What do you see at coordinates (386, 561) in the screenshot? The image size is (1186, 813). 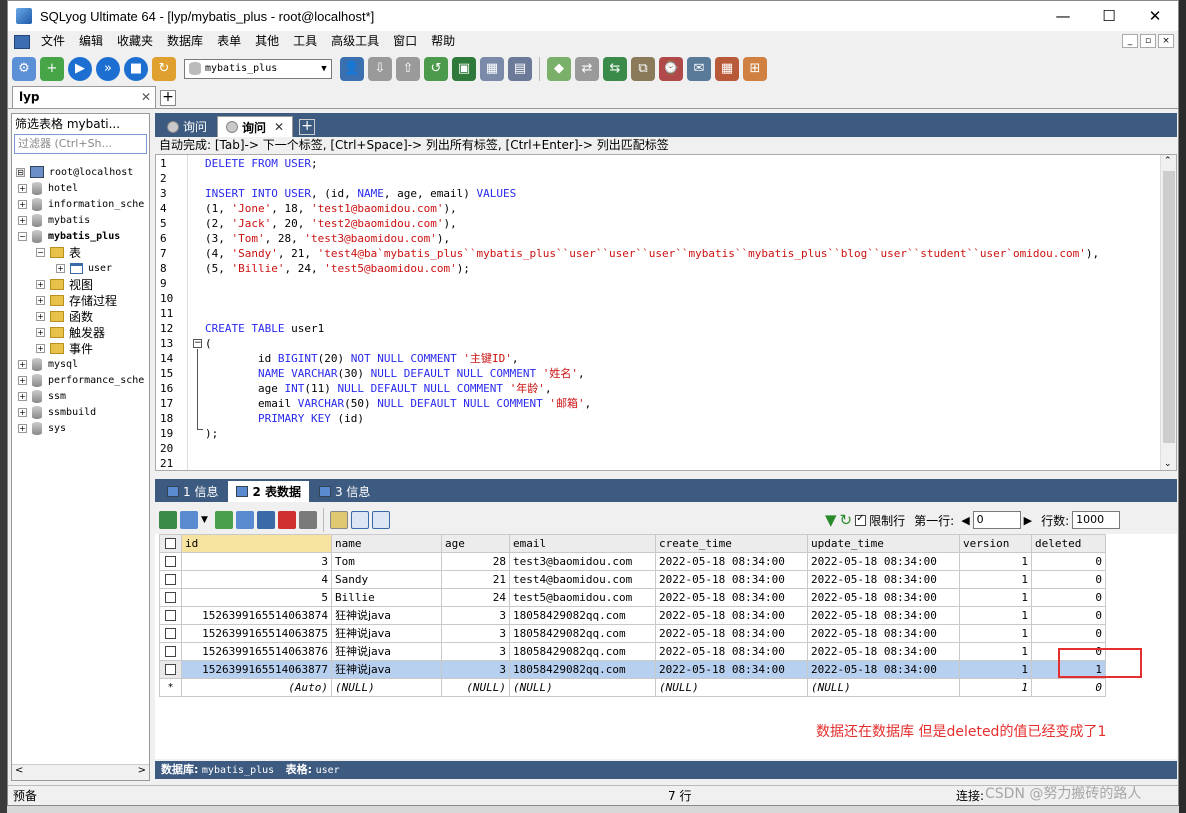 I see `table-cell: Tom` at bounding box center [386, 561].